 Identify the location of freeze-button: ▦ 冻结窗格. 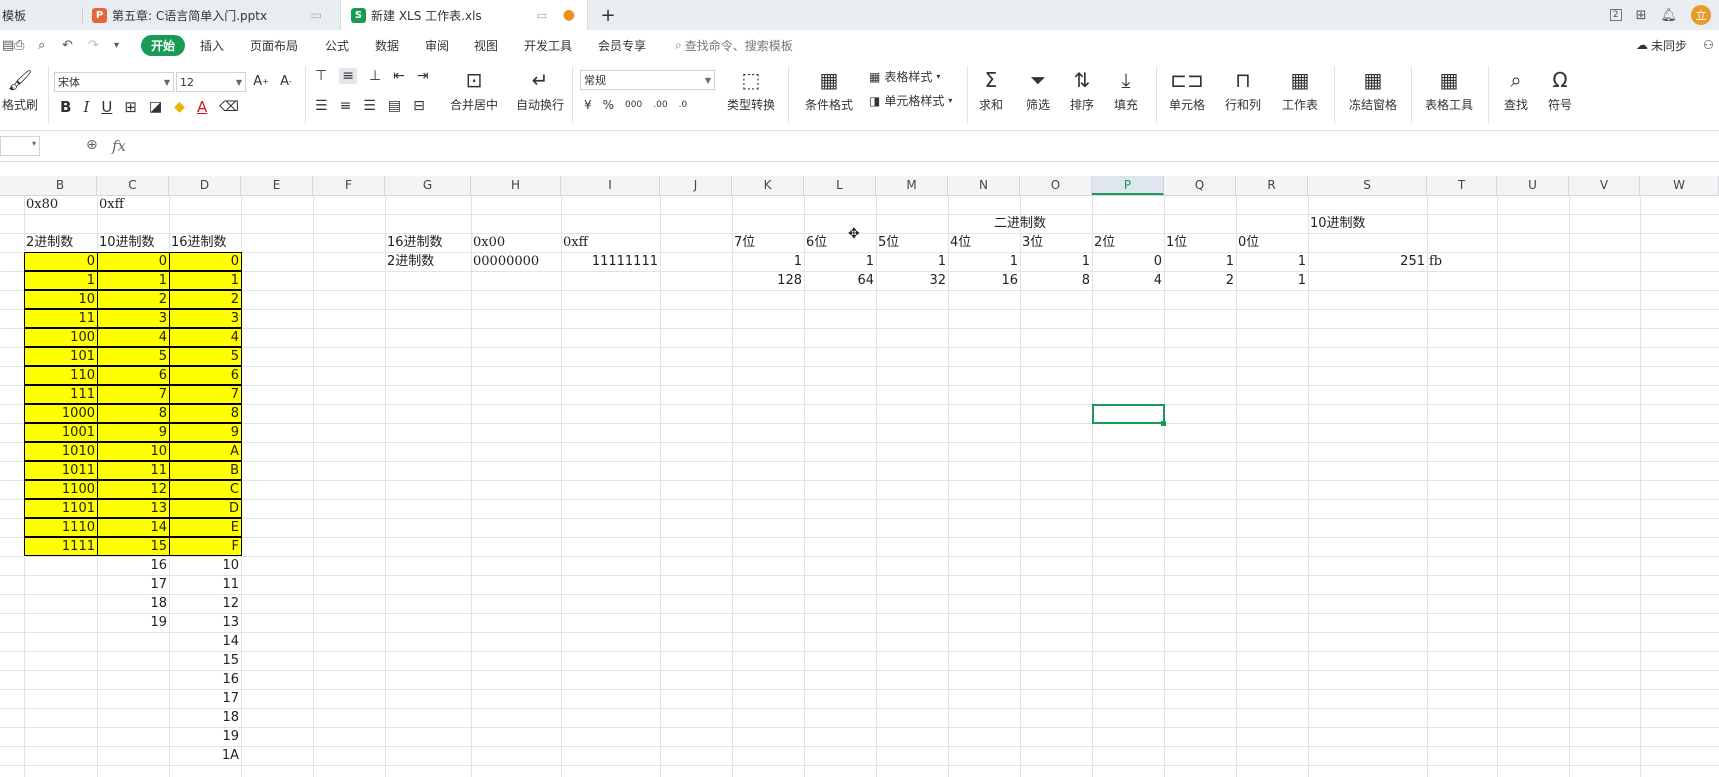
(1373, 95).